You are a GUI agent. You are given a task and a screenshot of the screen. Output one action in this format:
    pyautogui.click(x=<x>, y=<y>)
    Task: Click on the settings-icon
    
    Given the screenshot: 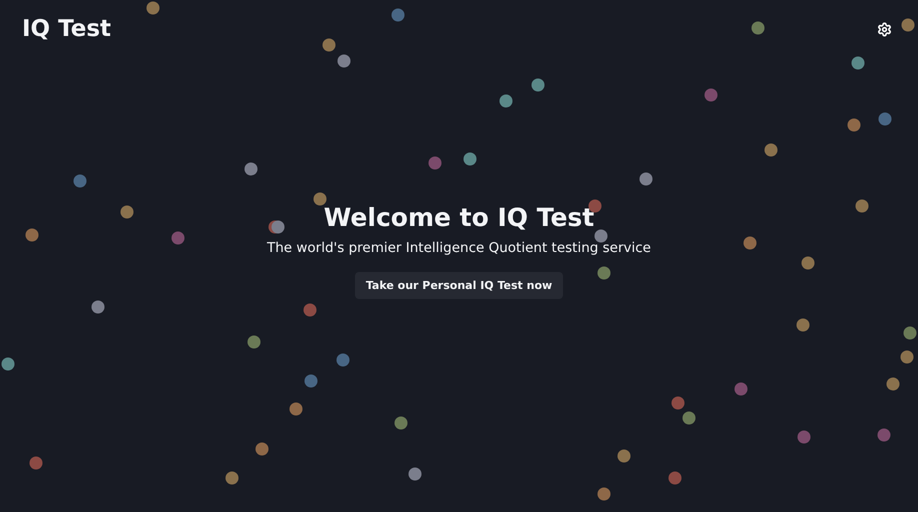 What is the action you would take?
    pyautogui.click(x=884, y=29)
    